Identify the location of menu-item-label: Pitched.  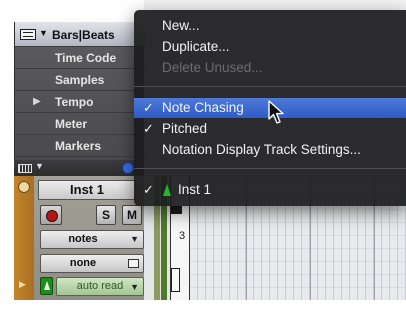
(185, 128).